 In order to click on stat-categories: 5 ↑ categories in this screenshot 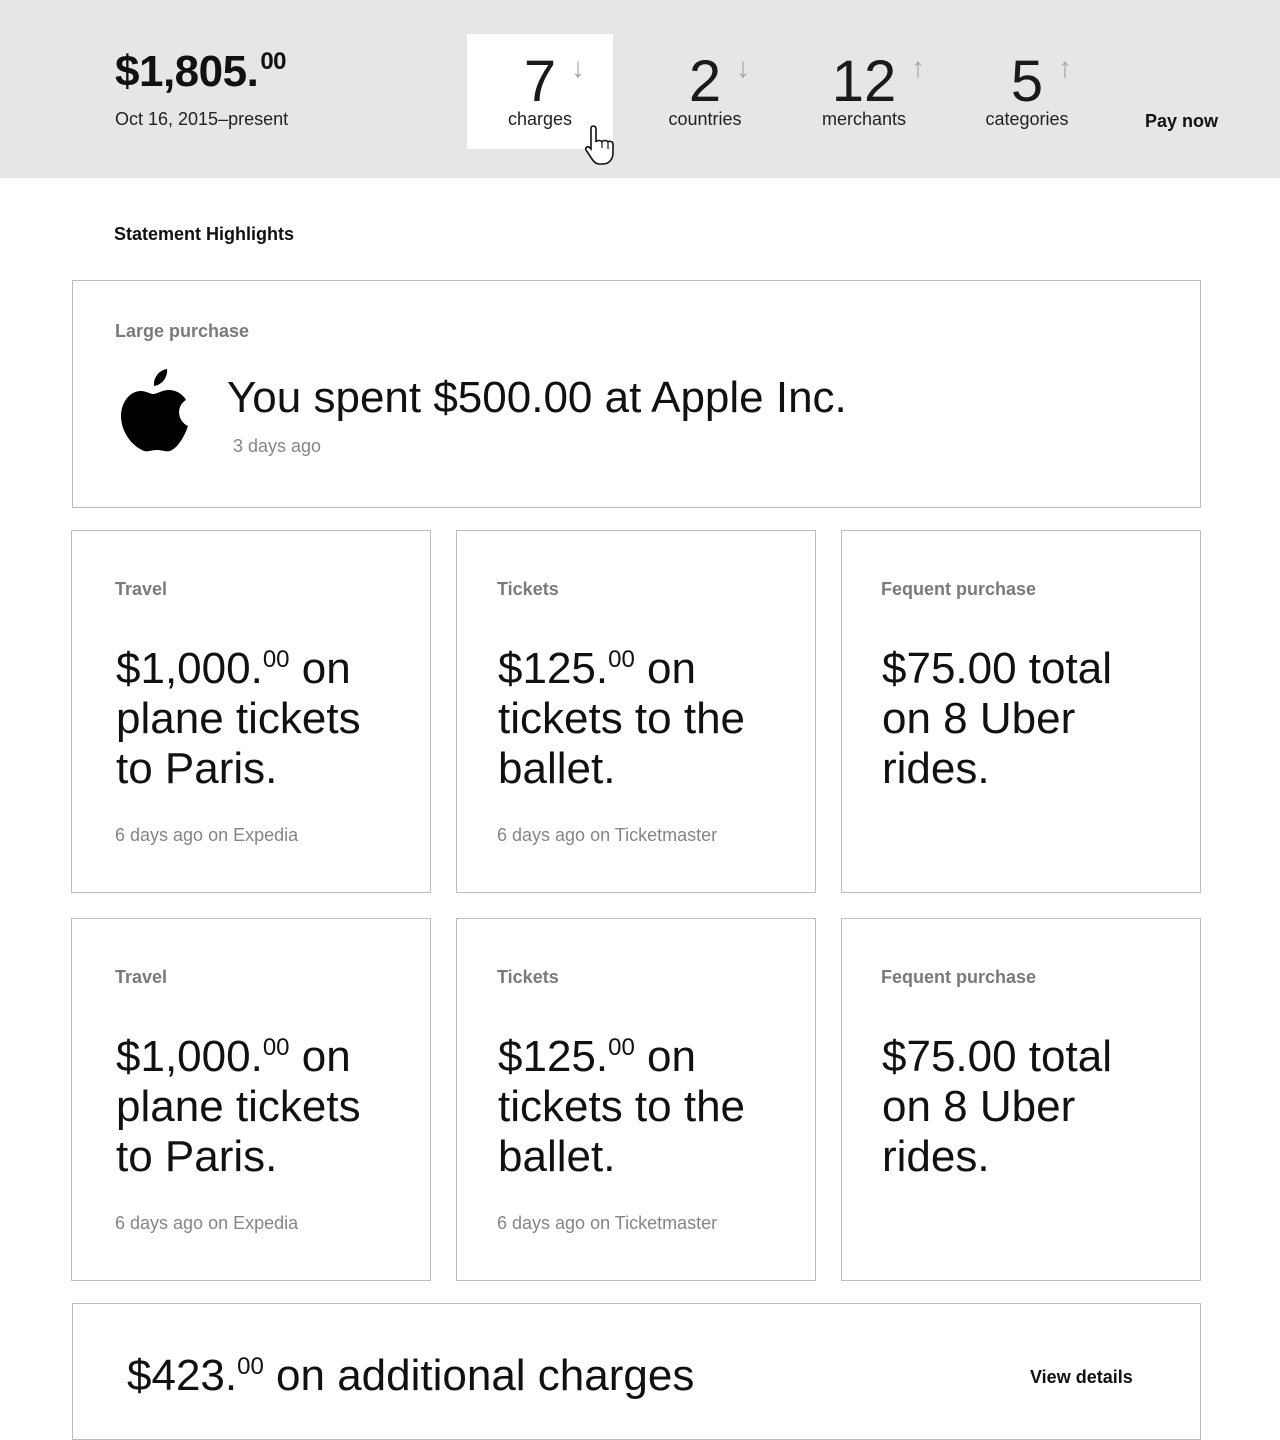, I will do `click(1027, 91)`.